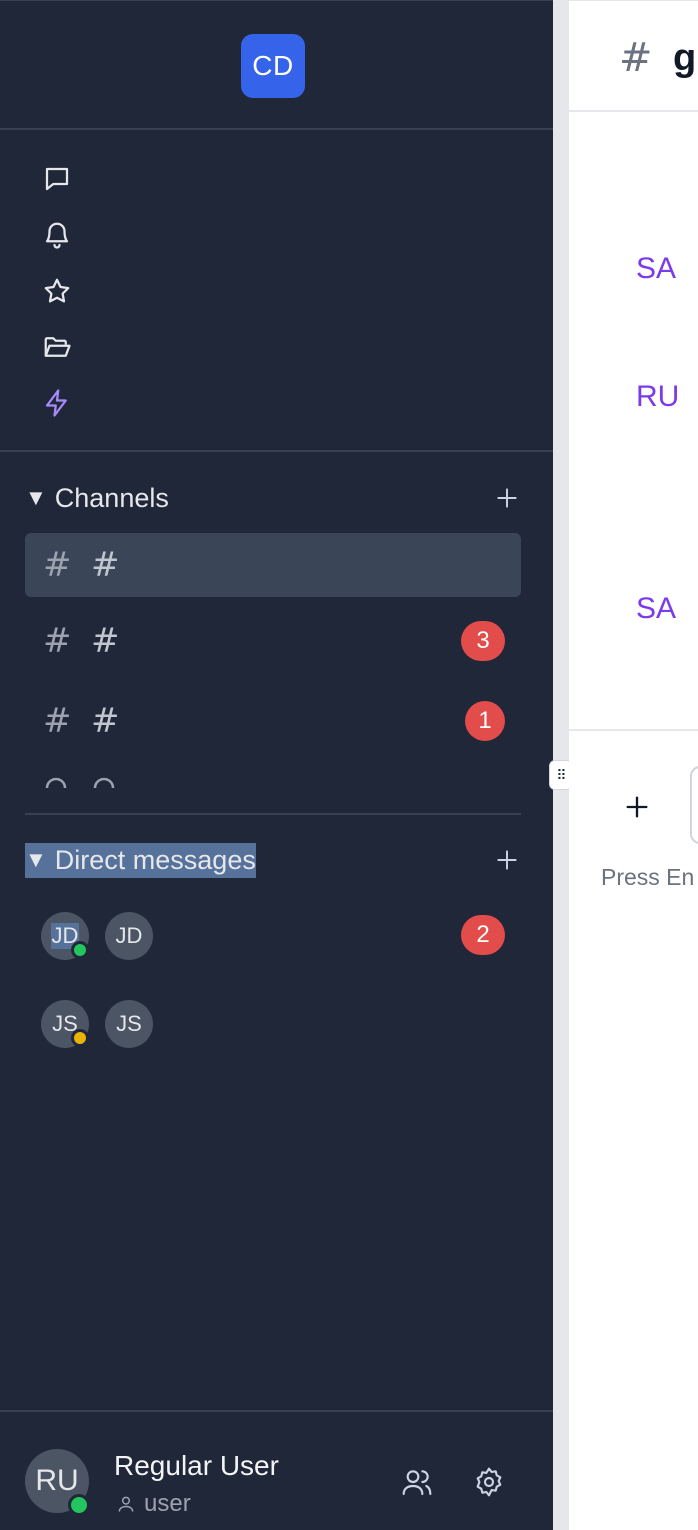 The image size is (698, 1530). Describe the element at coordinates (648, 877) in the screenshot. I see `composer-hint: Press En` at that location.